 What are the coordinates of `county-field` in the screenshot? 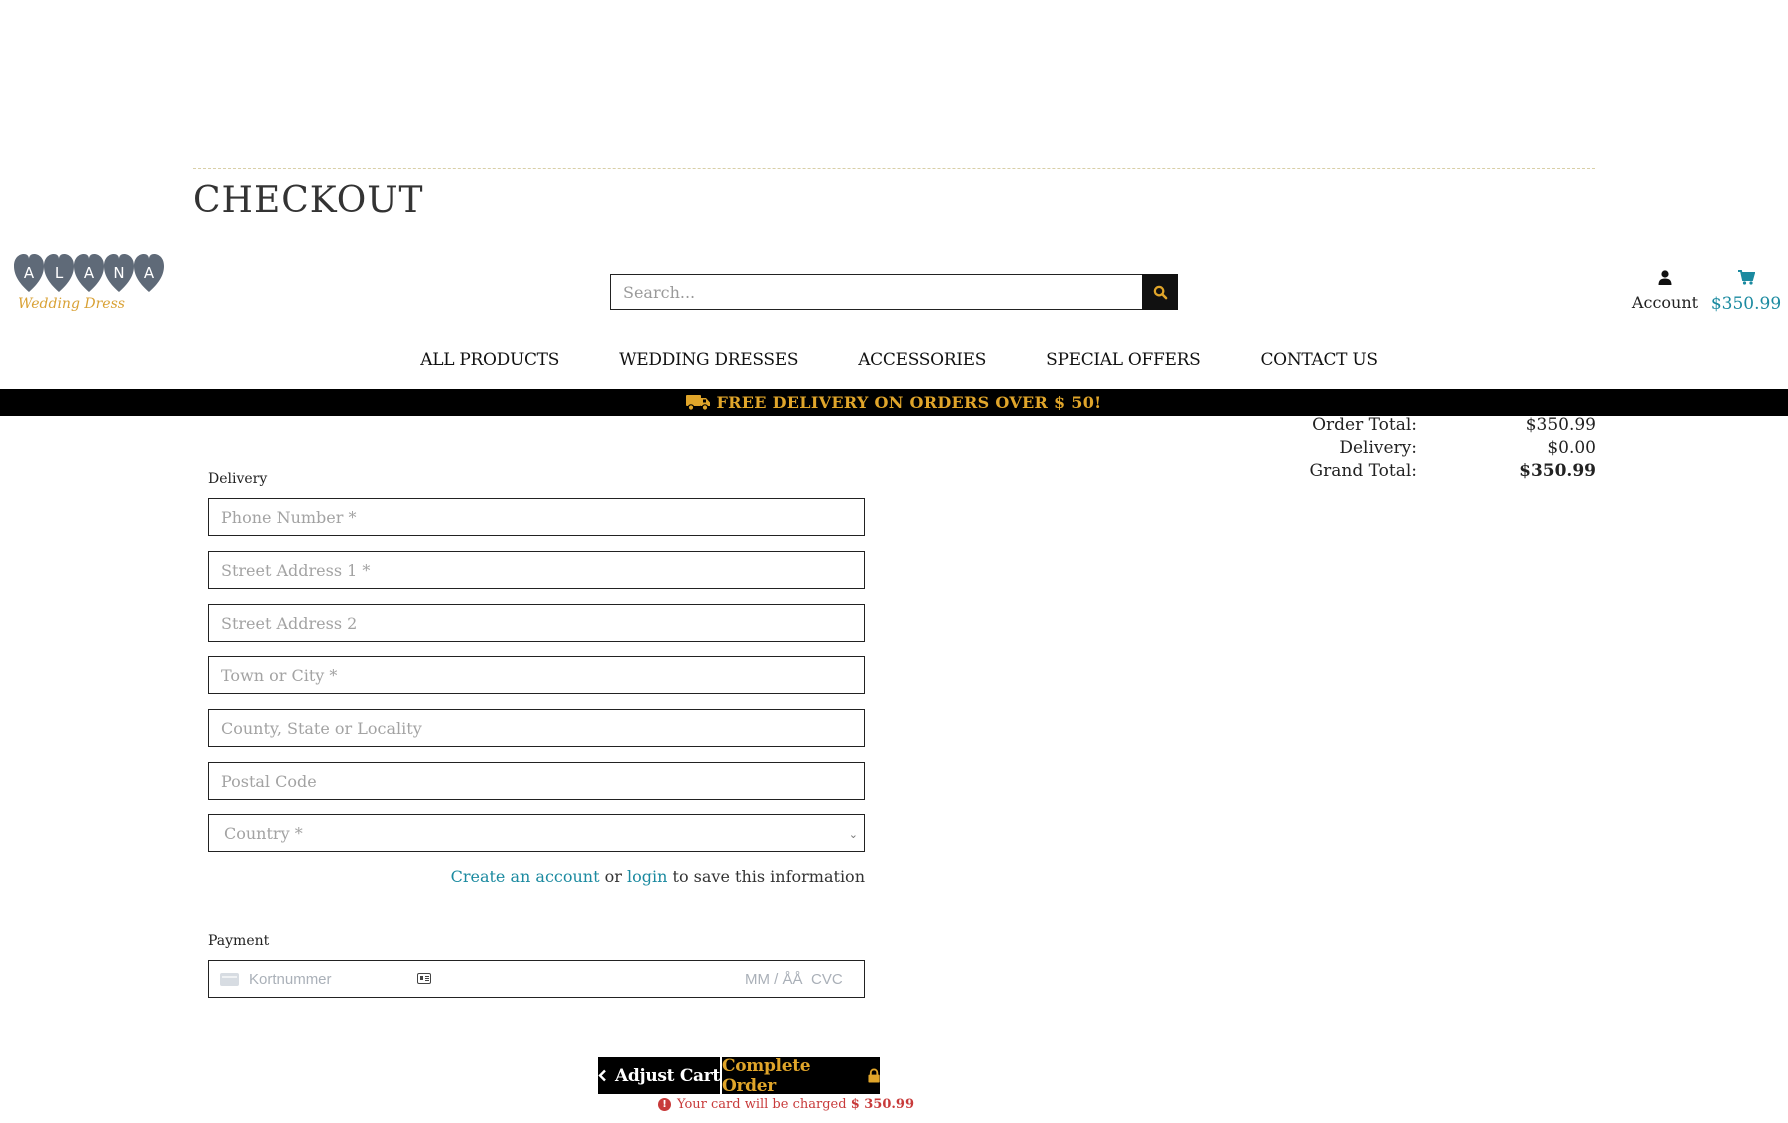 It's located at (536, 728).